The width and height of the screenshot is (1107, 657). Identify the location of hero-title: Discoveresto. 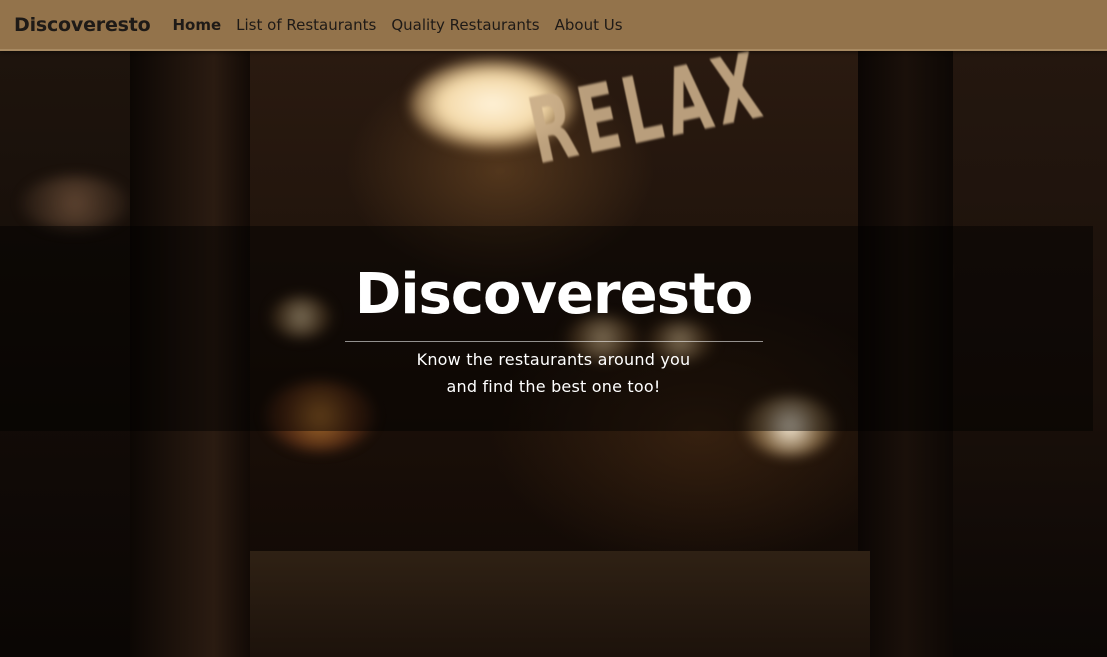
(553, 294).